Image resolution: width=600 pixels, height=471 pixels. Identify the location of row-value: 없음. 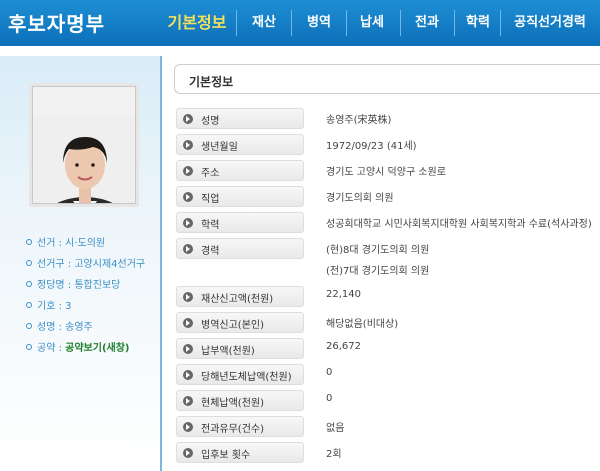
(335, 428).